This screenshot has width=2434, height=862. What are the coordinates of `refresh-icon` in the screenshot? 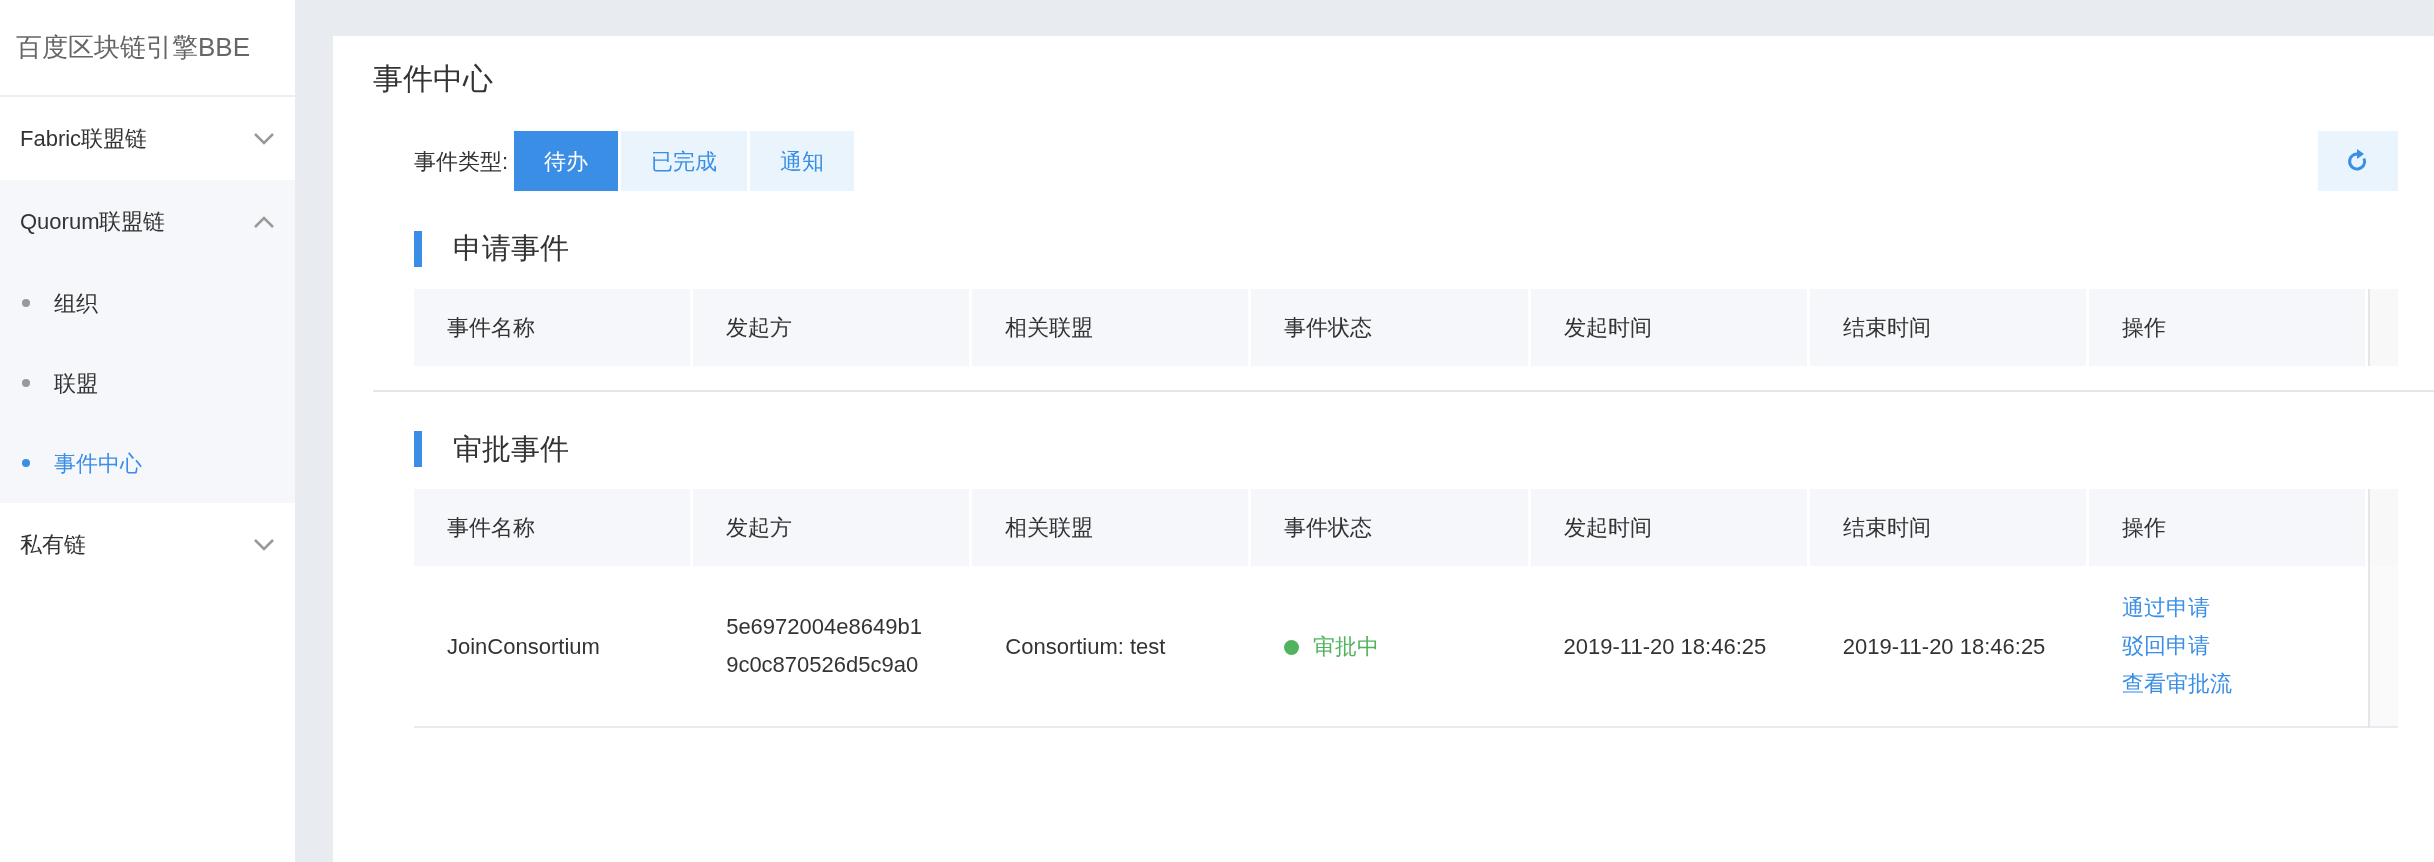 It's located at (2358, 161).